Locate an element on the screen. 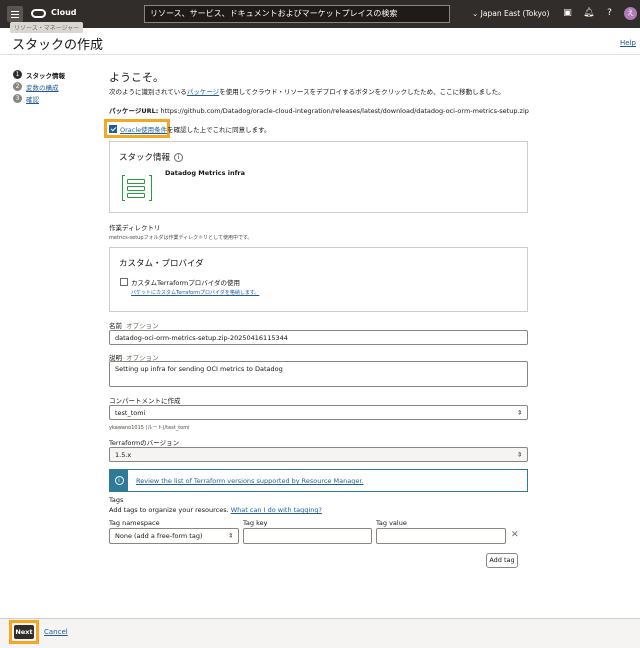 The height and width of the screenshot is (648, 640). workdir-desc: metrics-setupフォルダは作業ディレクトリとして使用中です。 is located at coordinates (181, 238).